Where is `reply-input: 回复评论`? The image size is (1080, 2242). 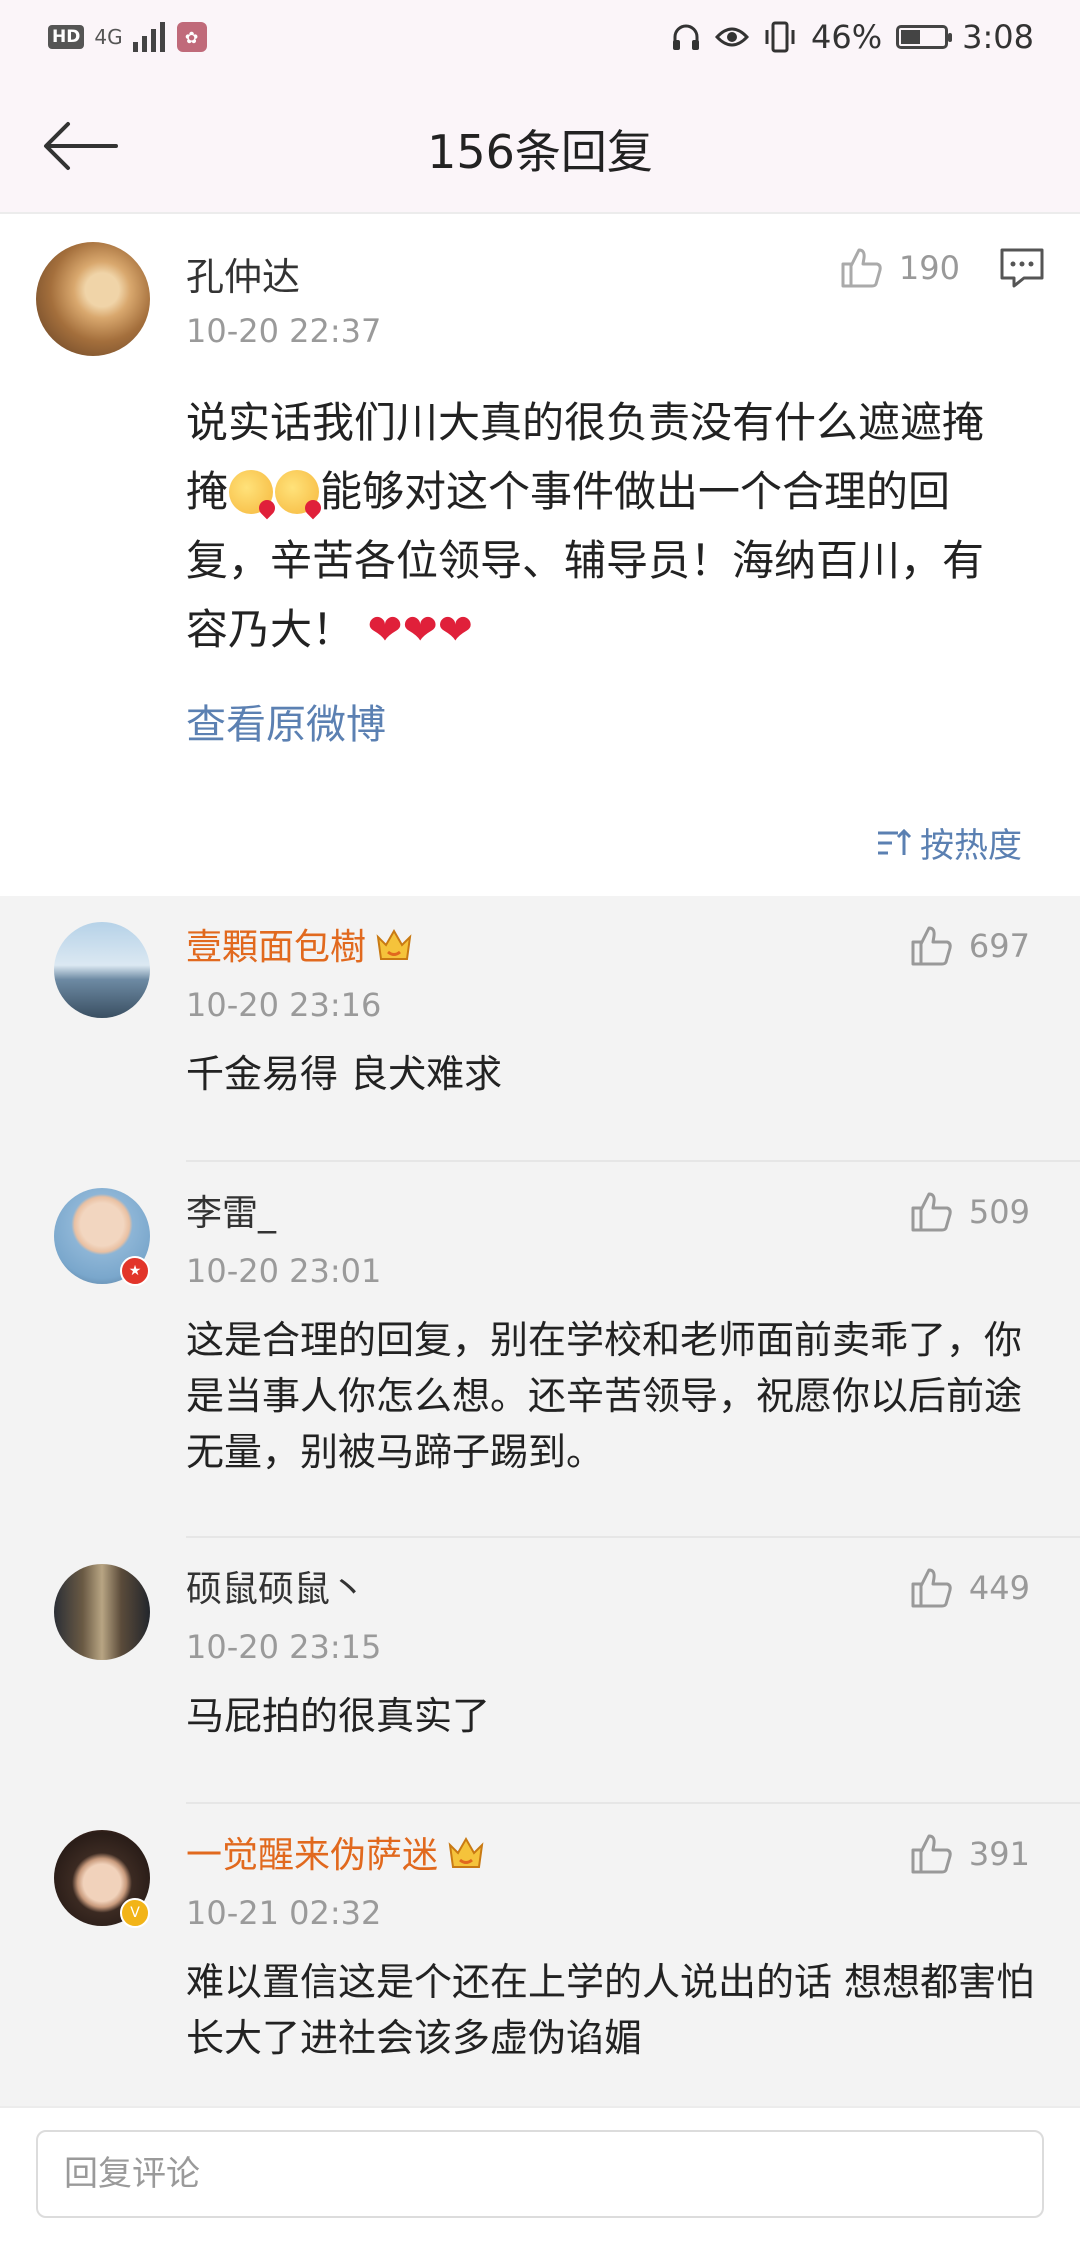
reply-input: 回复评论 is located at coordinates (540, 2174).